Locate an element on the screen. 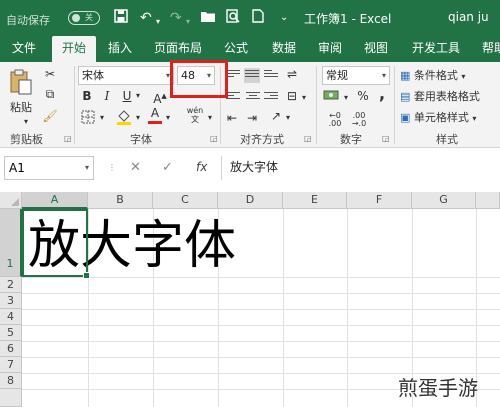 This screenshot has width=500, height=407. save-icon is located at coordinates (121, 18).